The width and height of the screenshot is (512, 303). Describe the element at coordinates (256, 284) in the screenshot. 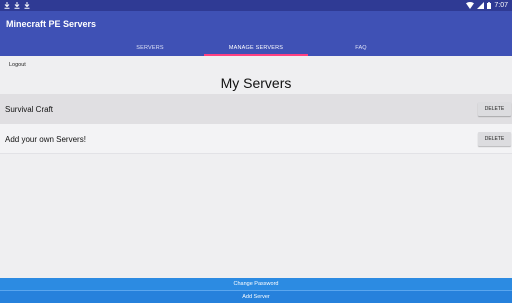

I see `change-password-button: Change Password` at that location.